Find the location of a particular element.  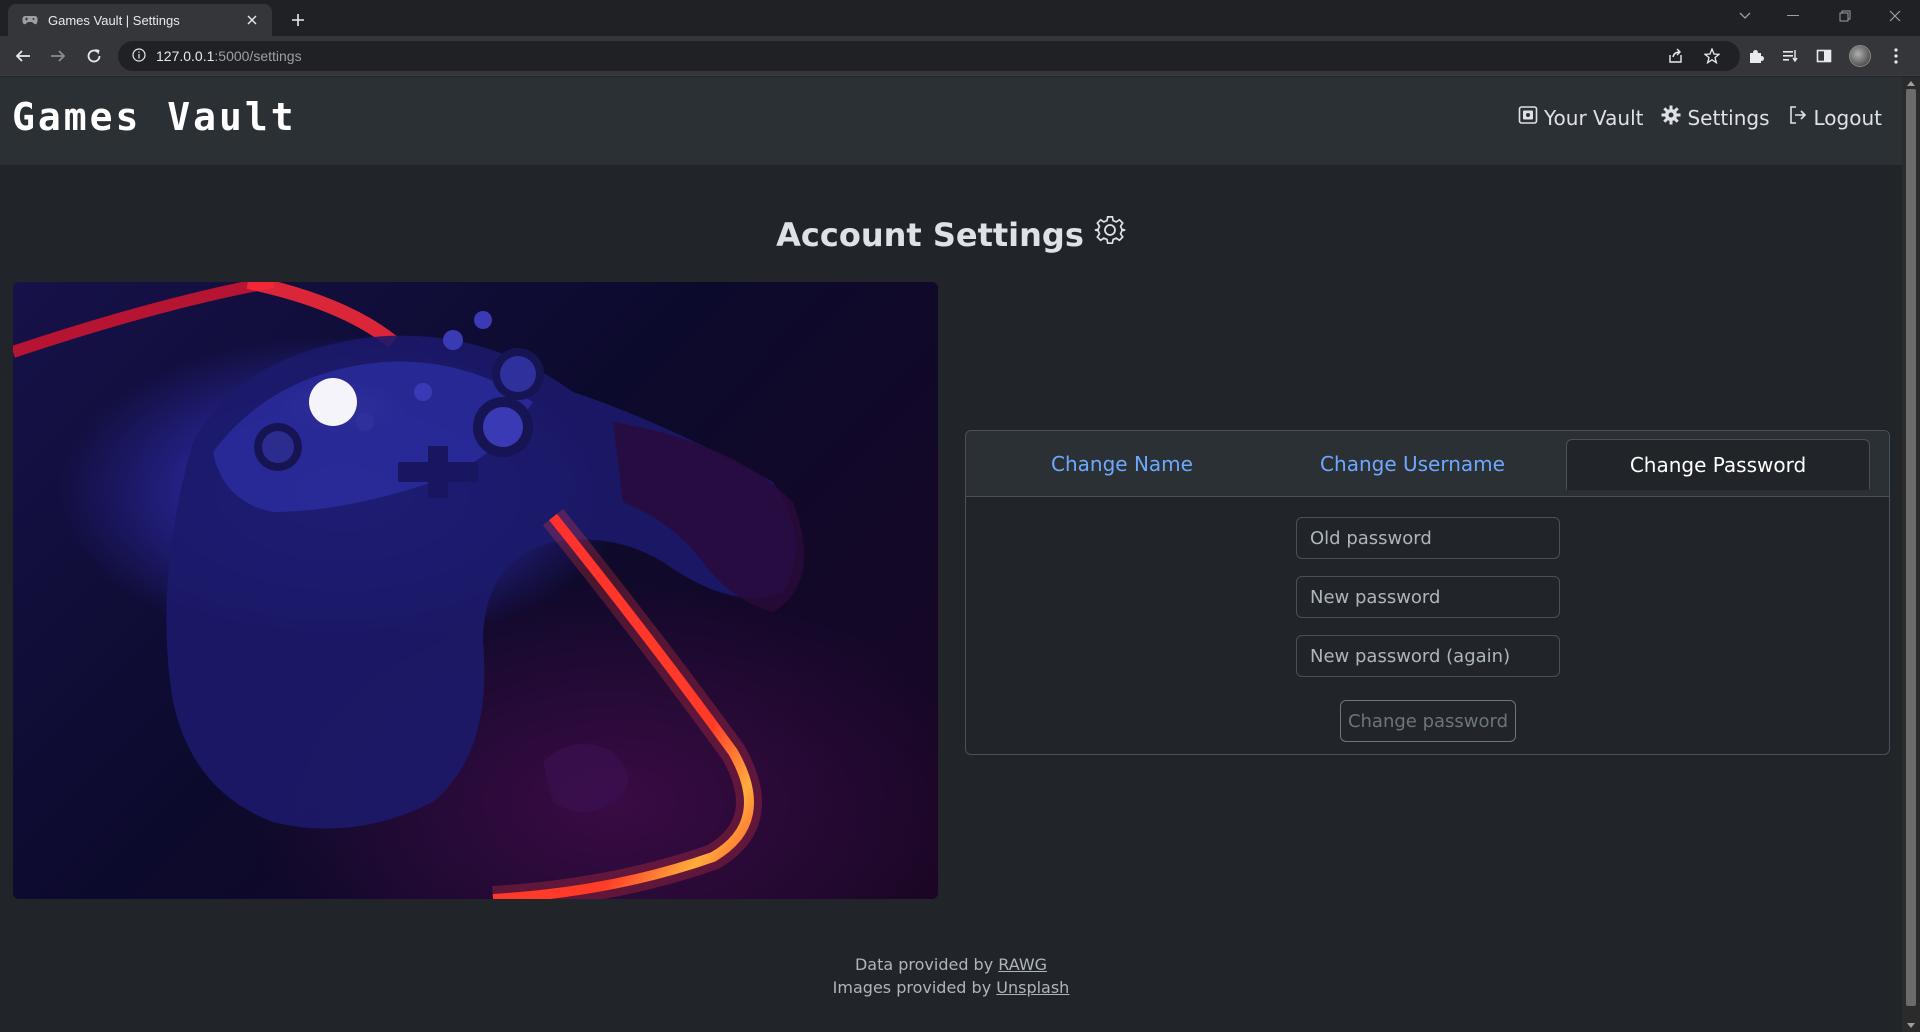

url-text: 127.0.0.1:5000/settings is located at coordinates (229, 56).